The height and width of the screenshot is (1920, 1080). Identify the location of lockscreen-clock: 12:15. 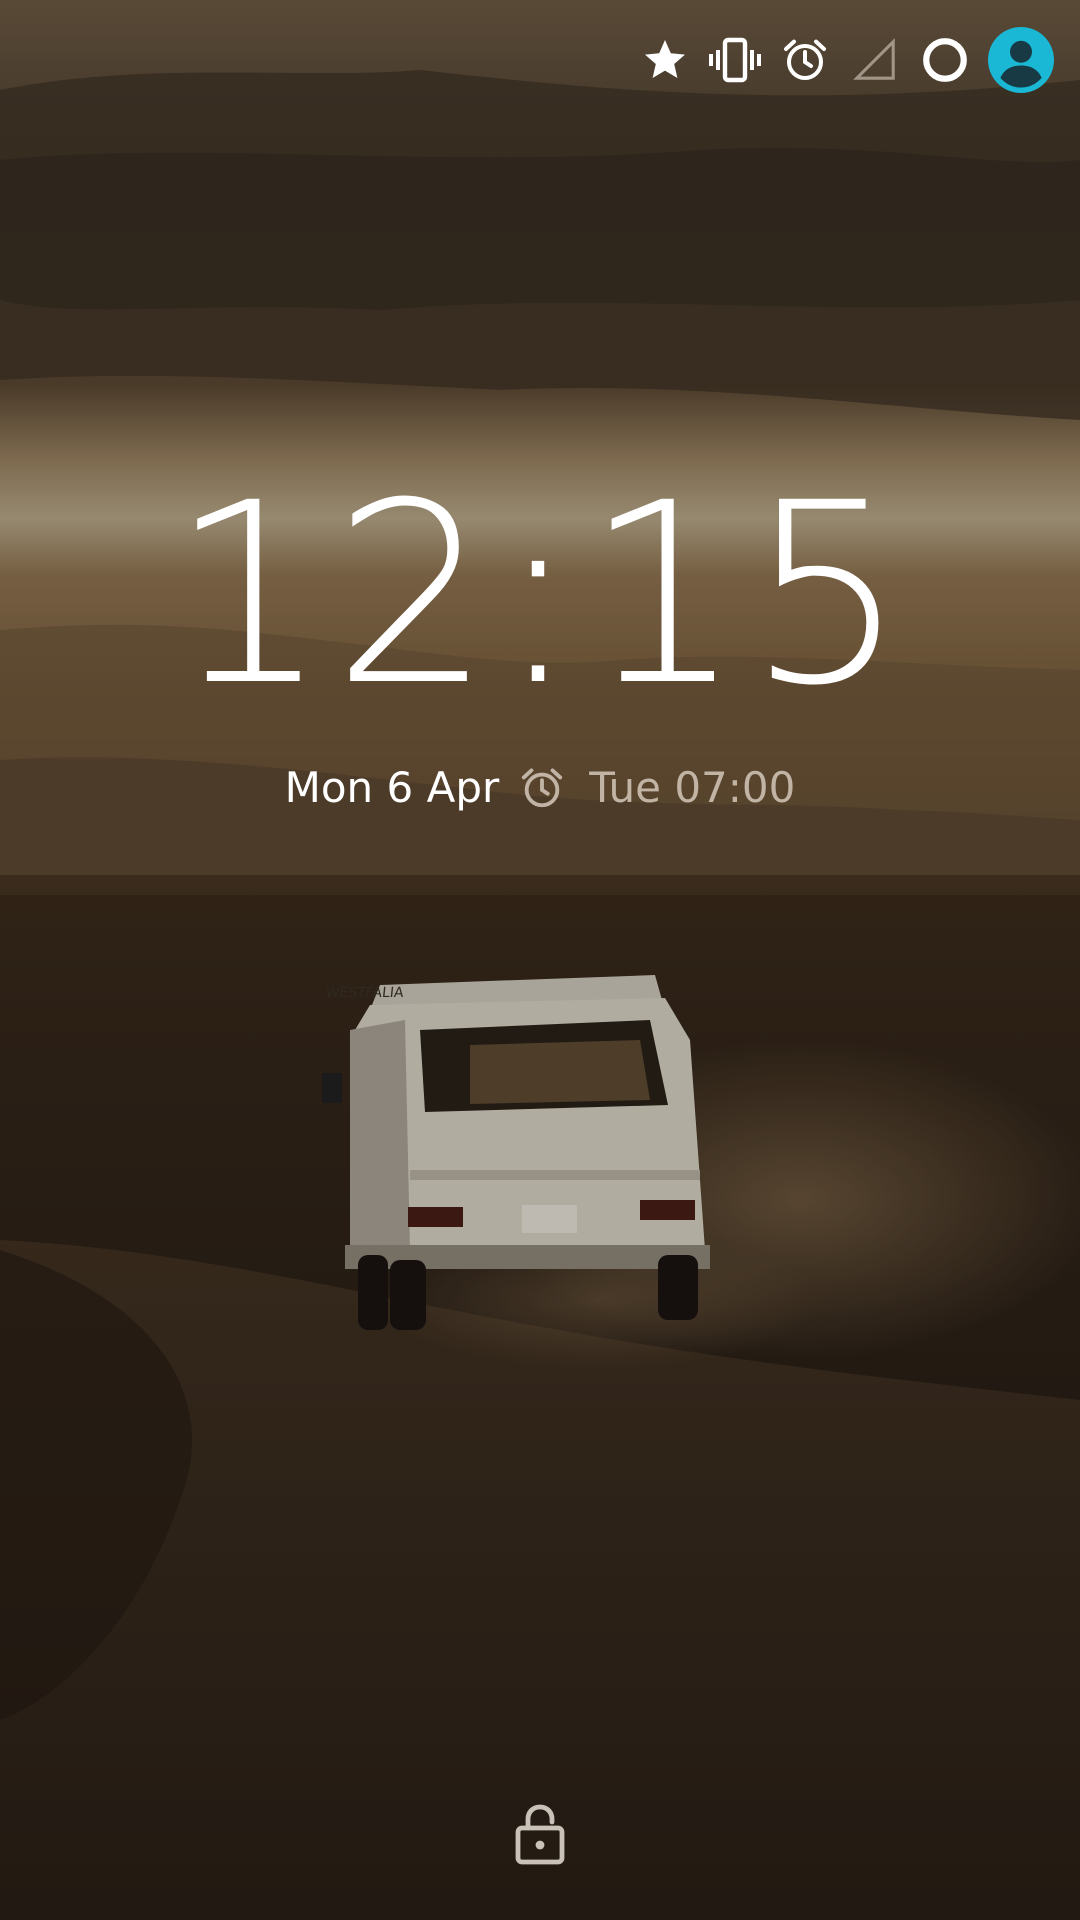
(540, 594).